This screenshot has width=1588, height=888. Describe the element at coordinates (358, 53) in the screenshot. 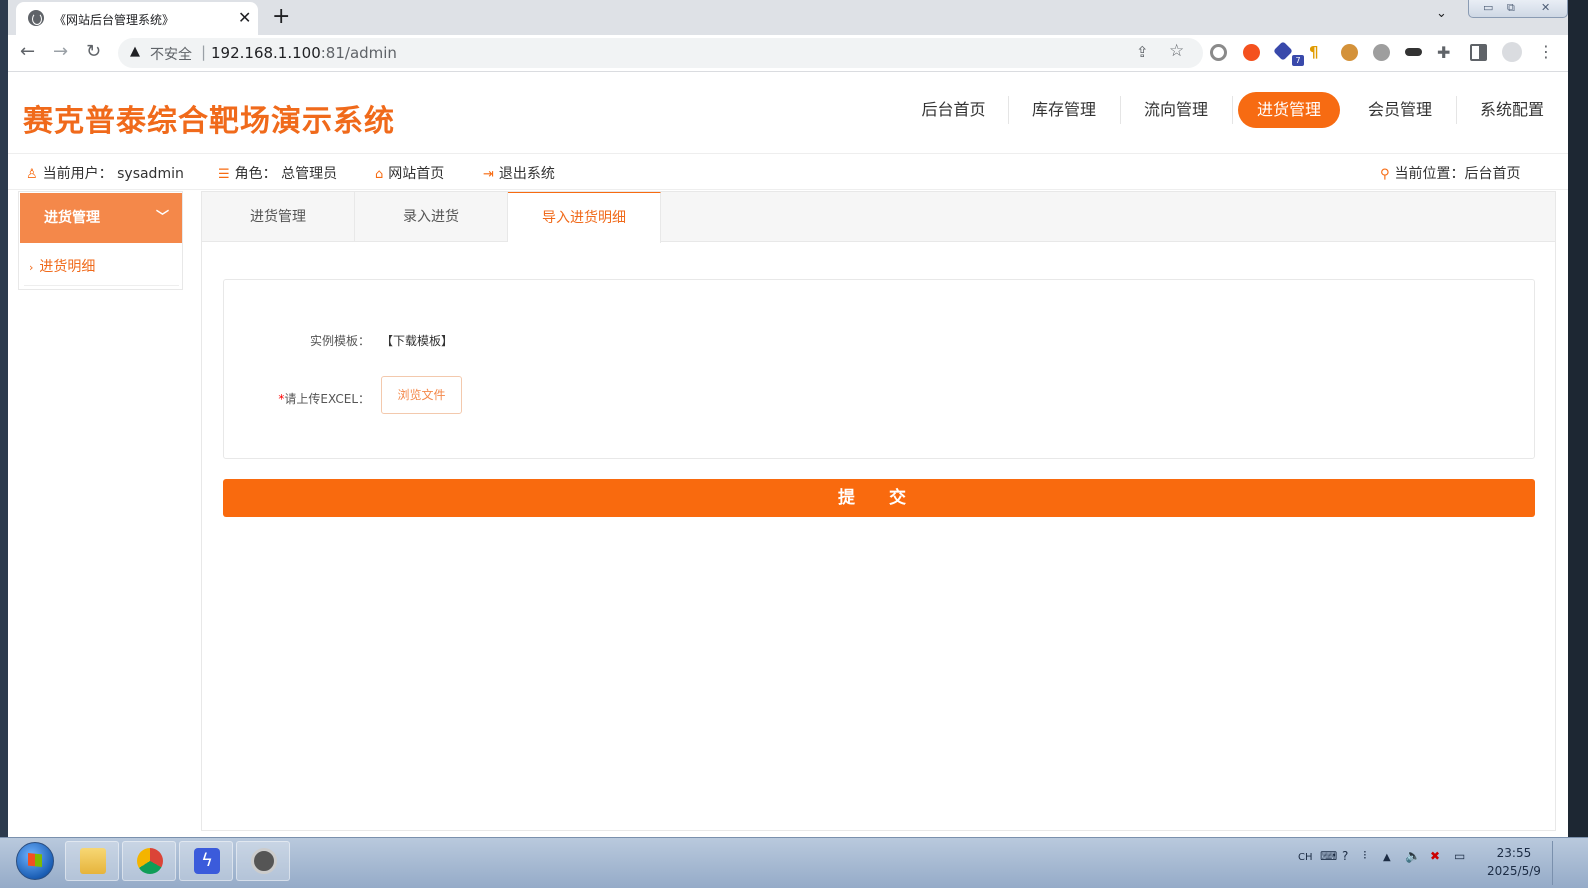

I see `url-path: :81/admin` at that location.